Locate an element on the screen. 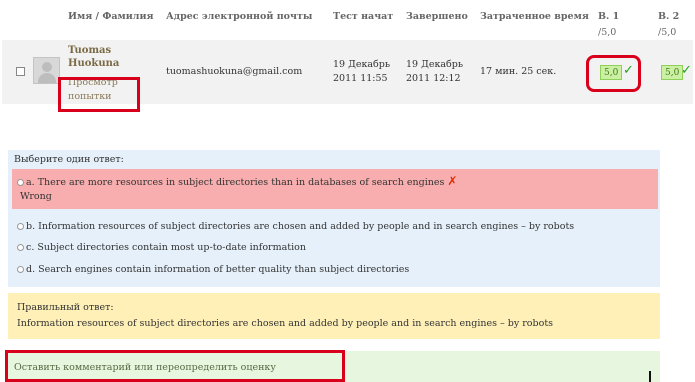  user-first-name: Tuomas is located at coordinates (89, 51).